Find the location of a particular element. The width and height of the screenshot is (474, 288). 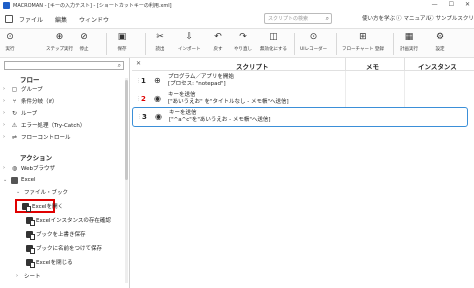

import-label: インポート is located at coordinates (189, 49).